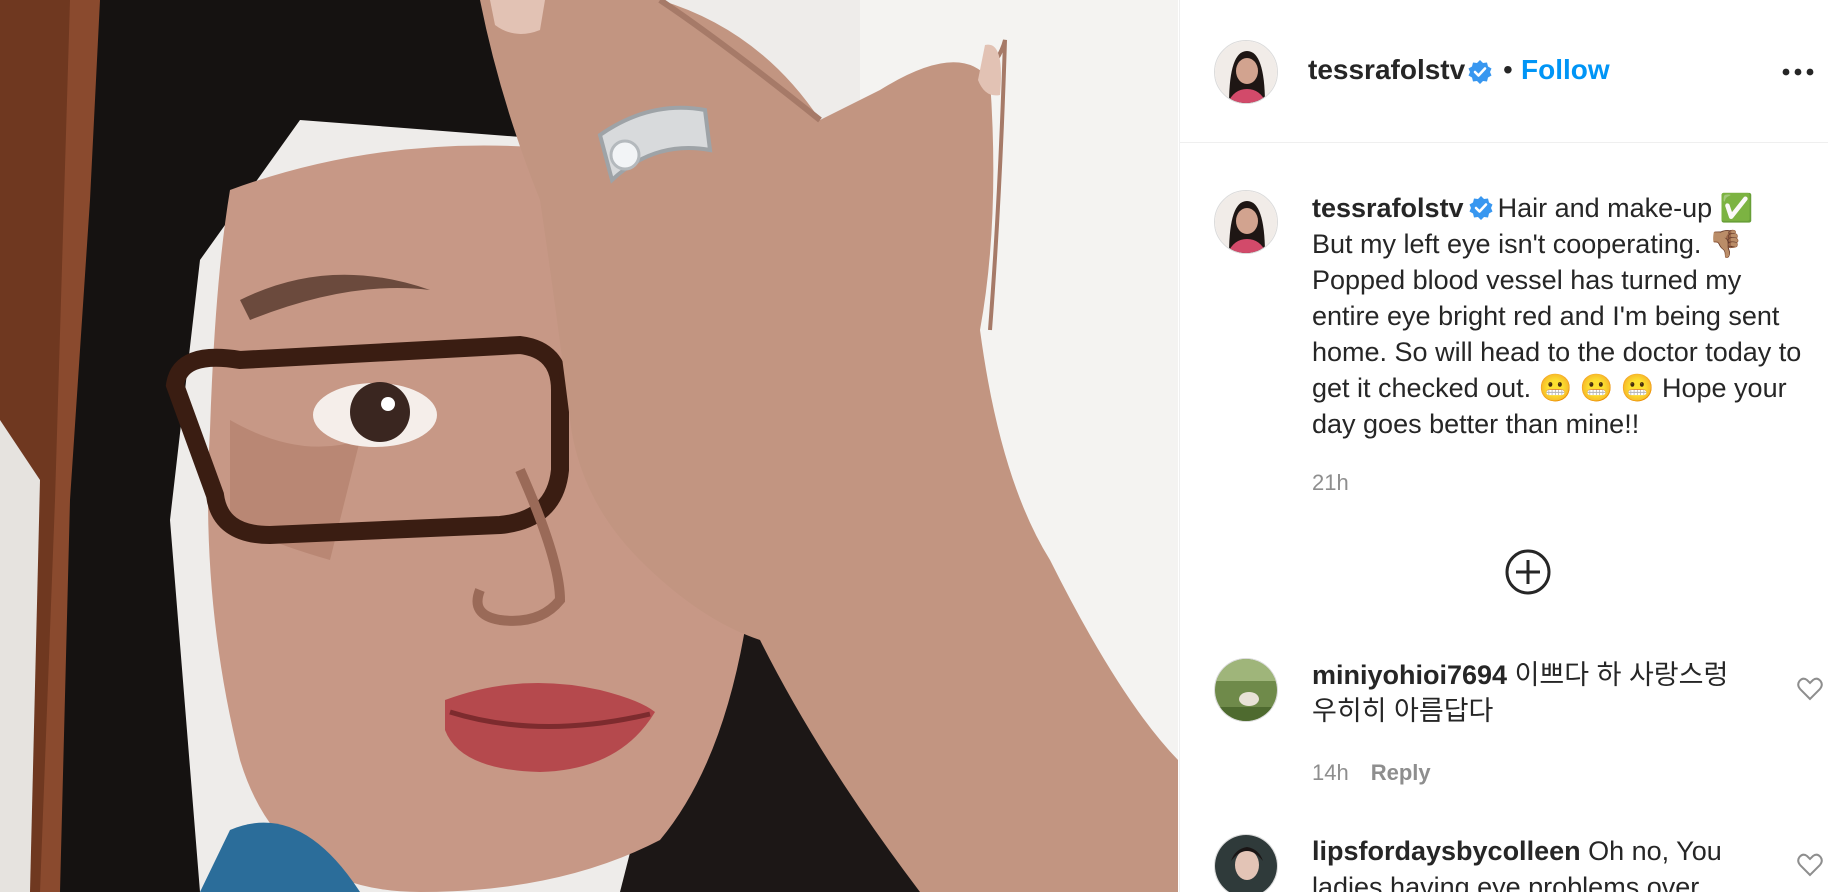 This screenshot has width=1828, height=892. I want to click on more-options-icon, so click(1798, 72).